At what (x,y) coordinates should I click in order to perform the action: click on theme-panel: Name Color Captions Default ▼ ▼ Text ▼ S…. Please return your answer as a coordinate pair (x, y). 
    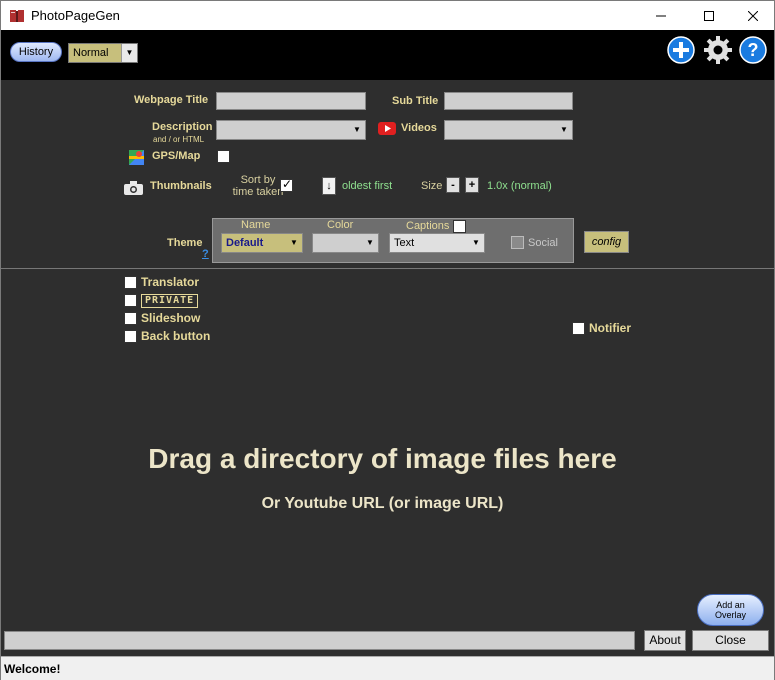
    Looking at the image, I should click on (393, 240).